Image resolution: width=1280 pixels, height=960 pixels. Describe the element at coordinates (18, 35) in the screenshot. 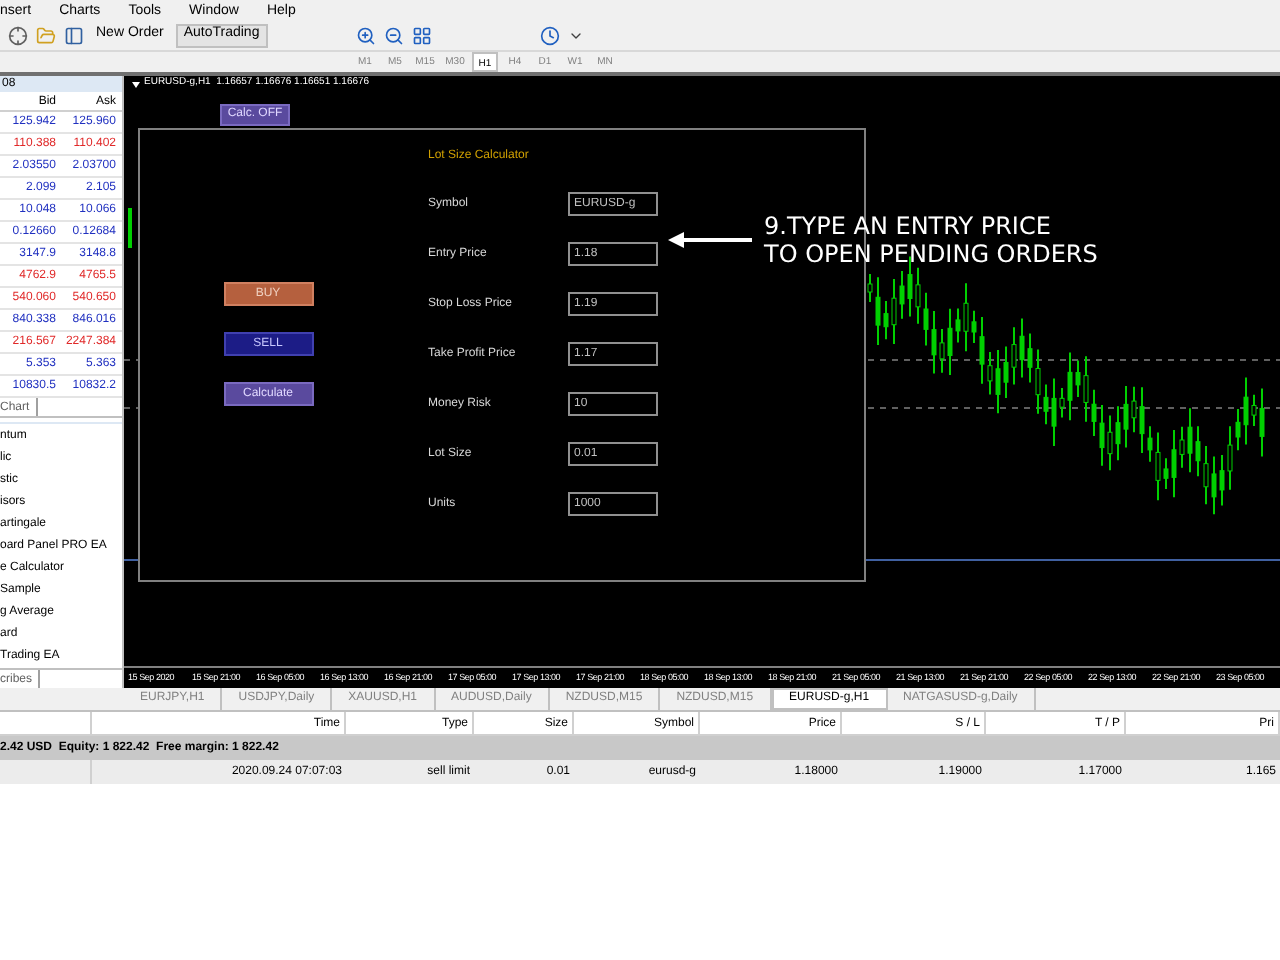

I see `crosshair-icon` at that location.